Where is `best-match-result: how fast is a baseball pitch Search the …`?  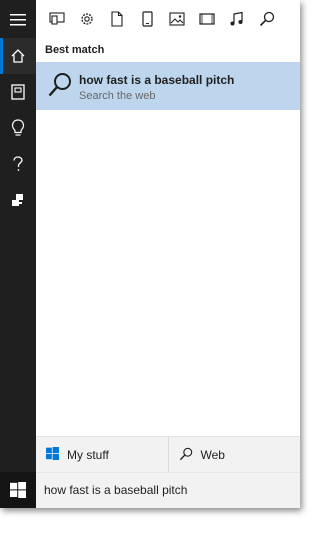
best-match-result: how fast is a baseball pitch Search the … is located at coordinates (168, 86).